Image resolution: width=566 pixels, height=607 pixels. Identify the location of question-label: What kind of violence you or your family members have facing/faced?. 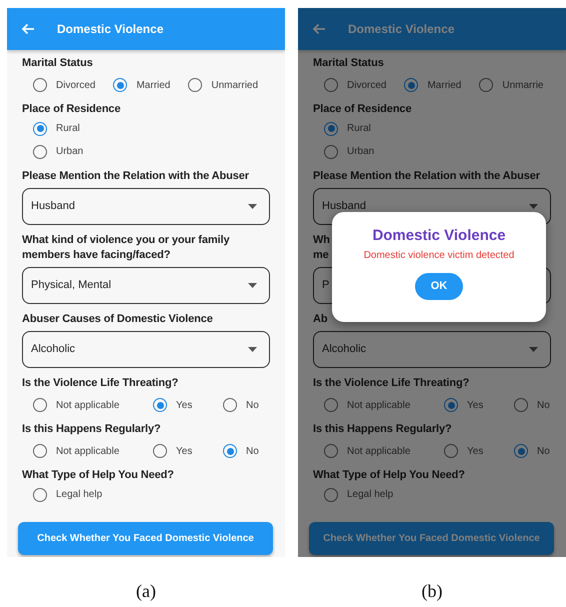
(126, 248).